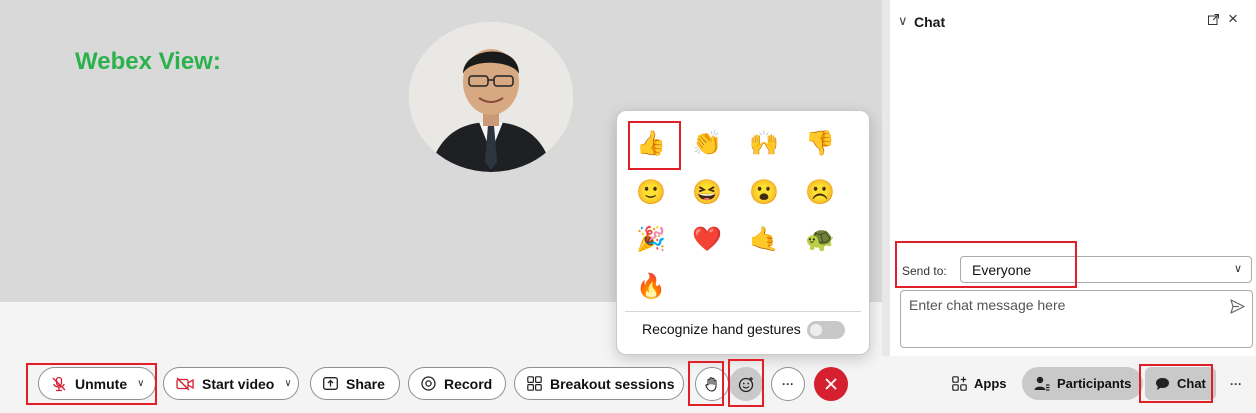  What do you see at coordinates (820, 144) in the screenshot?
I see `thumbs-down-icon: 👎` at bounding box center [820, 144].